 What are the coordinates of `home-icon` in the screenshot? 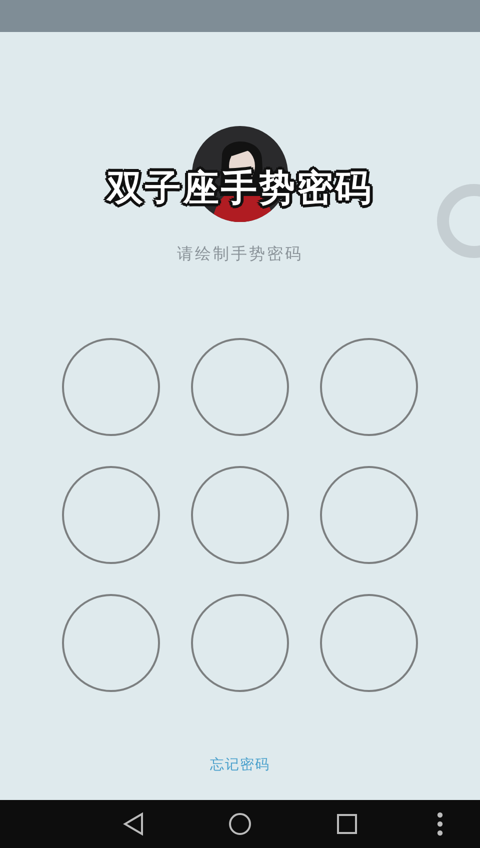 It's located at (240, 824).